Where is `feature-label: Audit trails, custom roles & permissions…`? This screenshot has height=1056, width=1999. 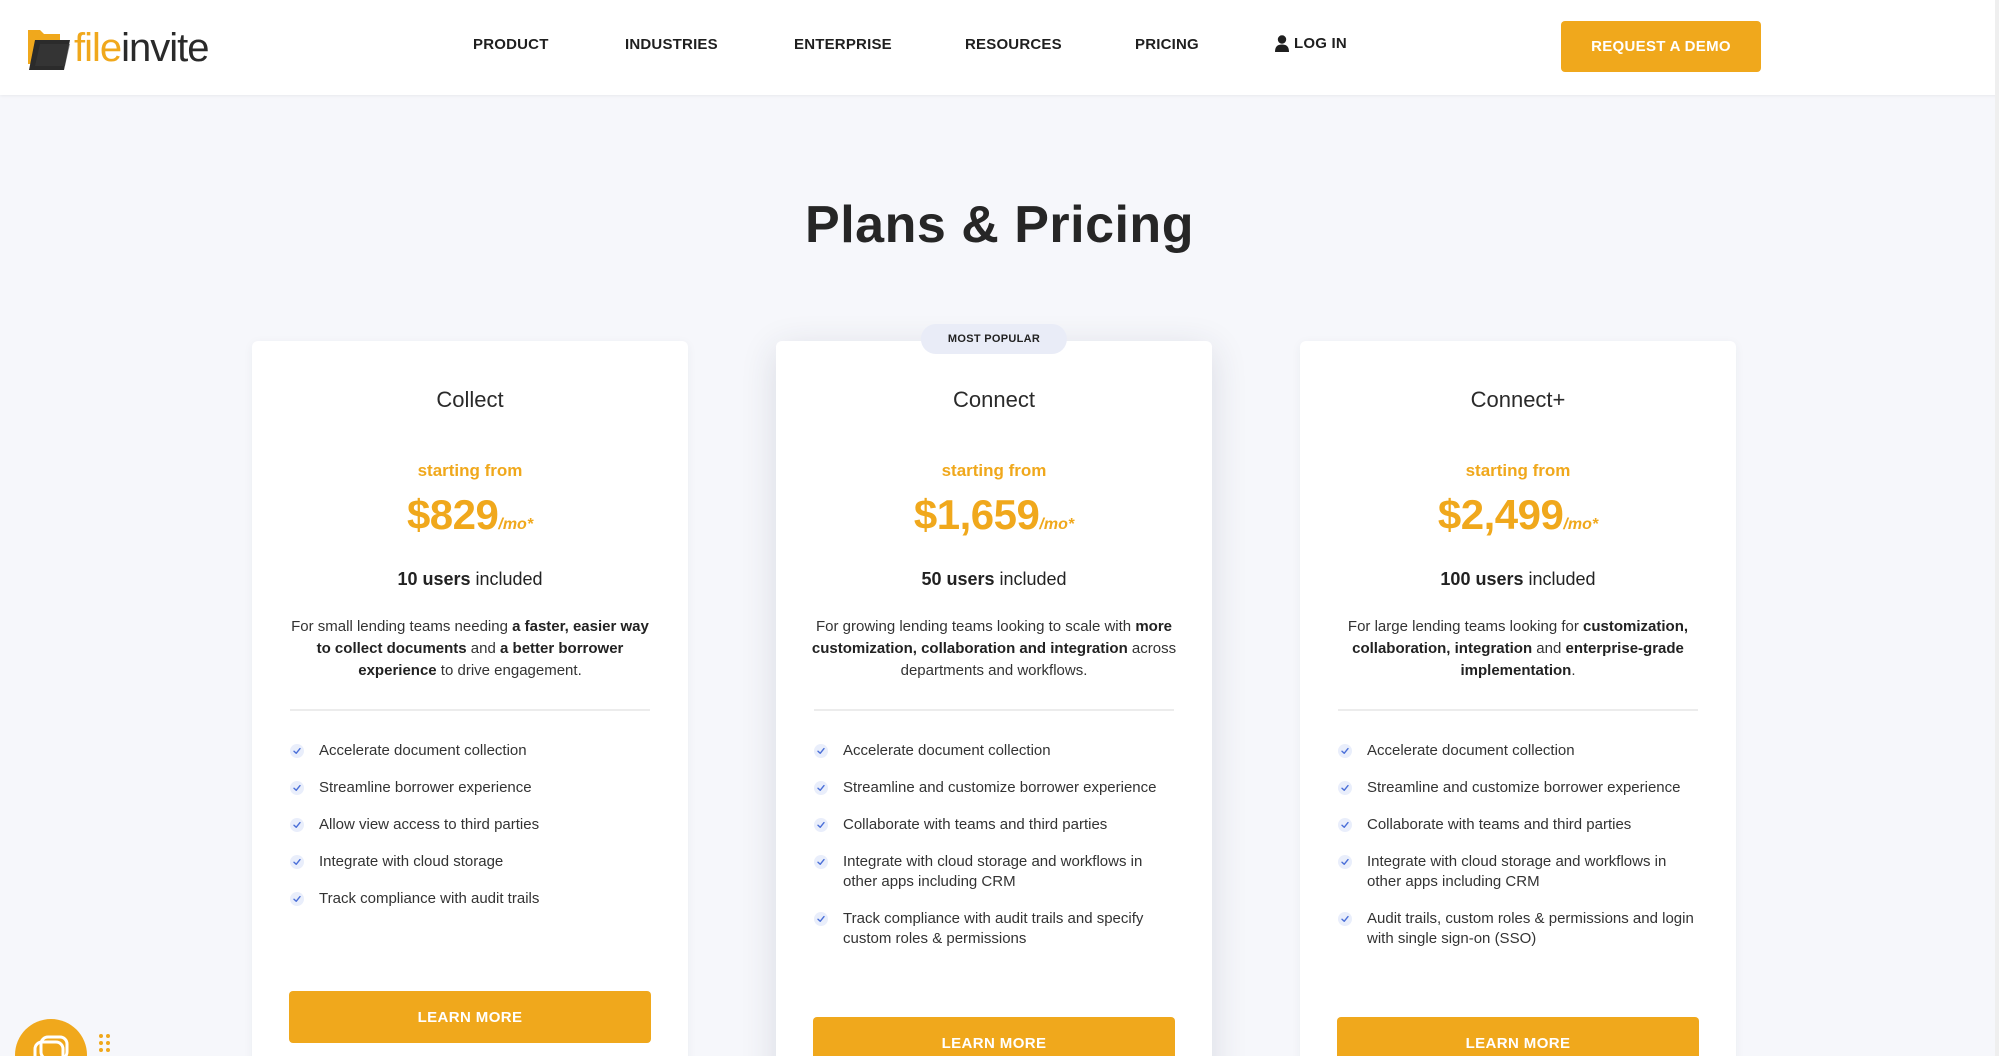
feature-label: Audit trails, custom roles & permissions… is located at coordinates (1530, 928).